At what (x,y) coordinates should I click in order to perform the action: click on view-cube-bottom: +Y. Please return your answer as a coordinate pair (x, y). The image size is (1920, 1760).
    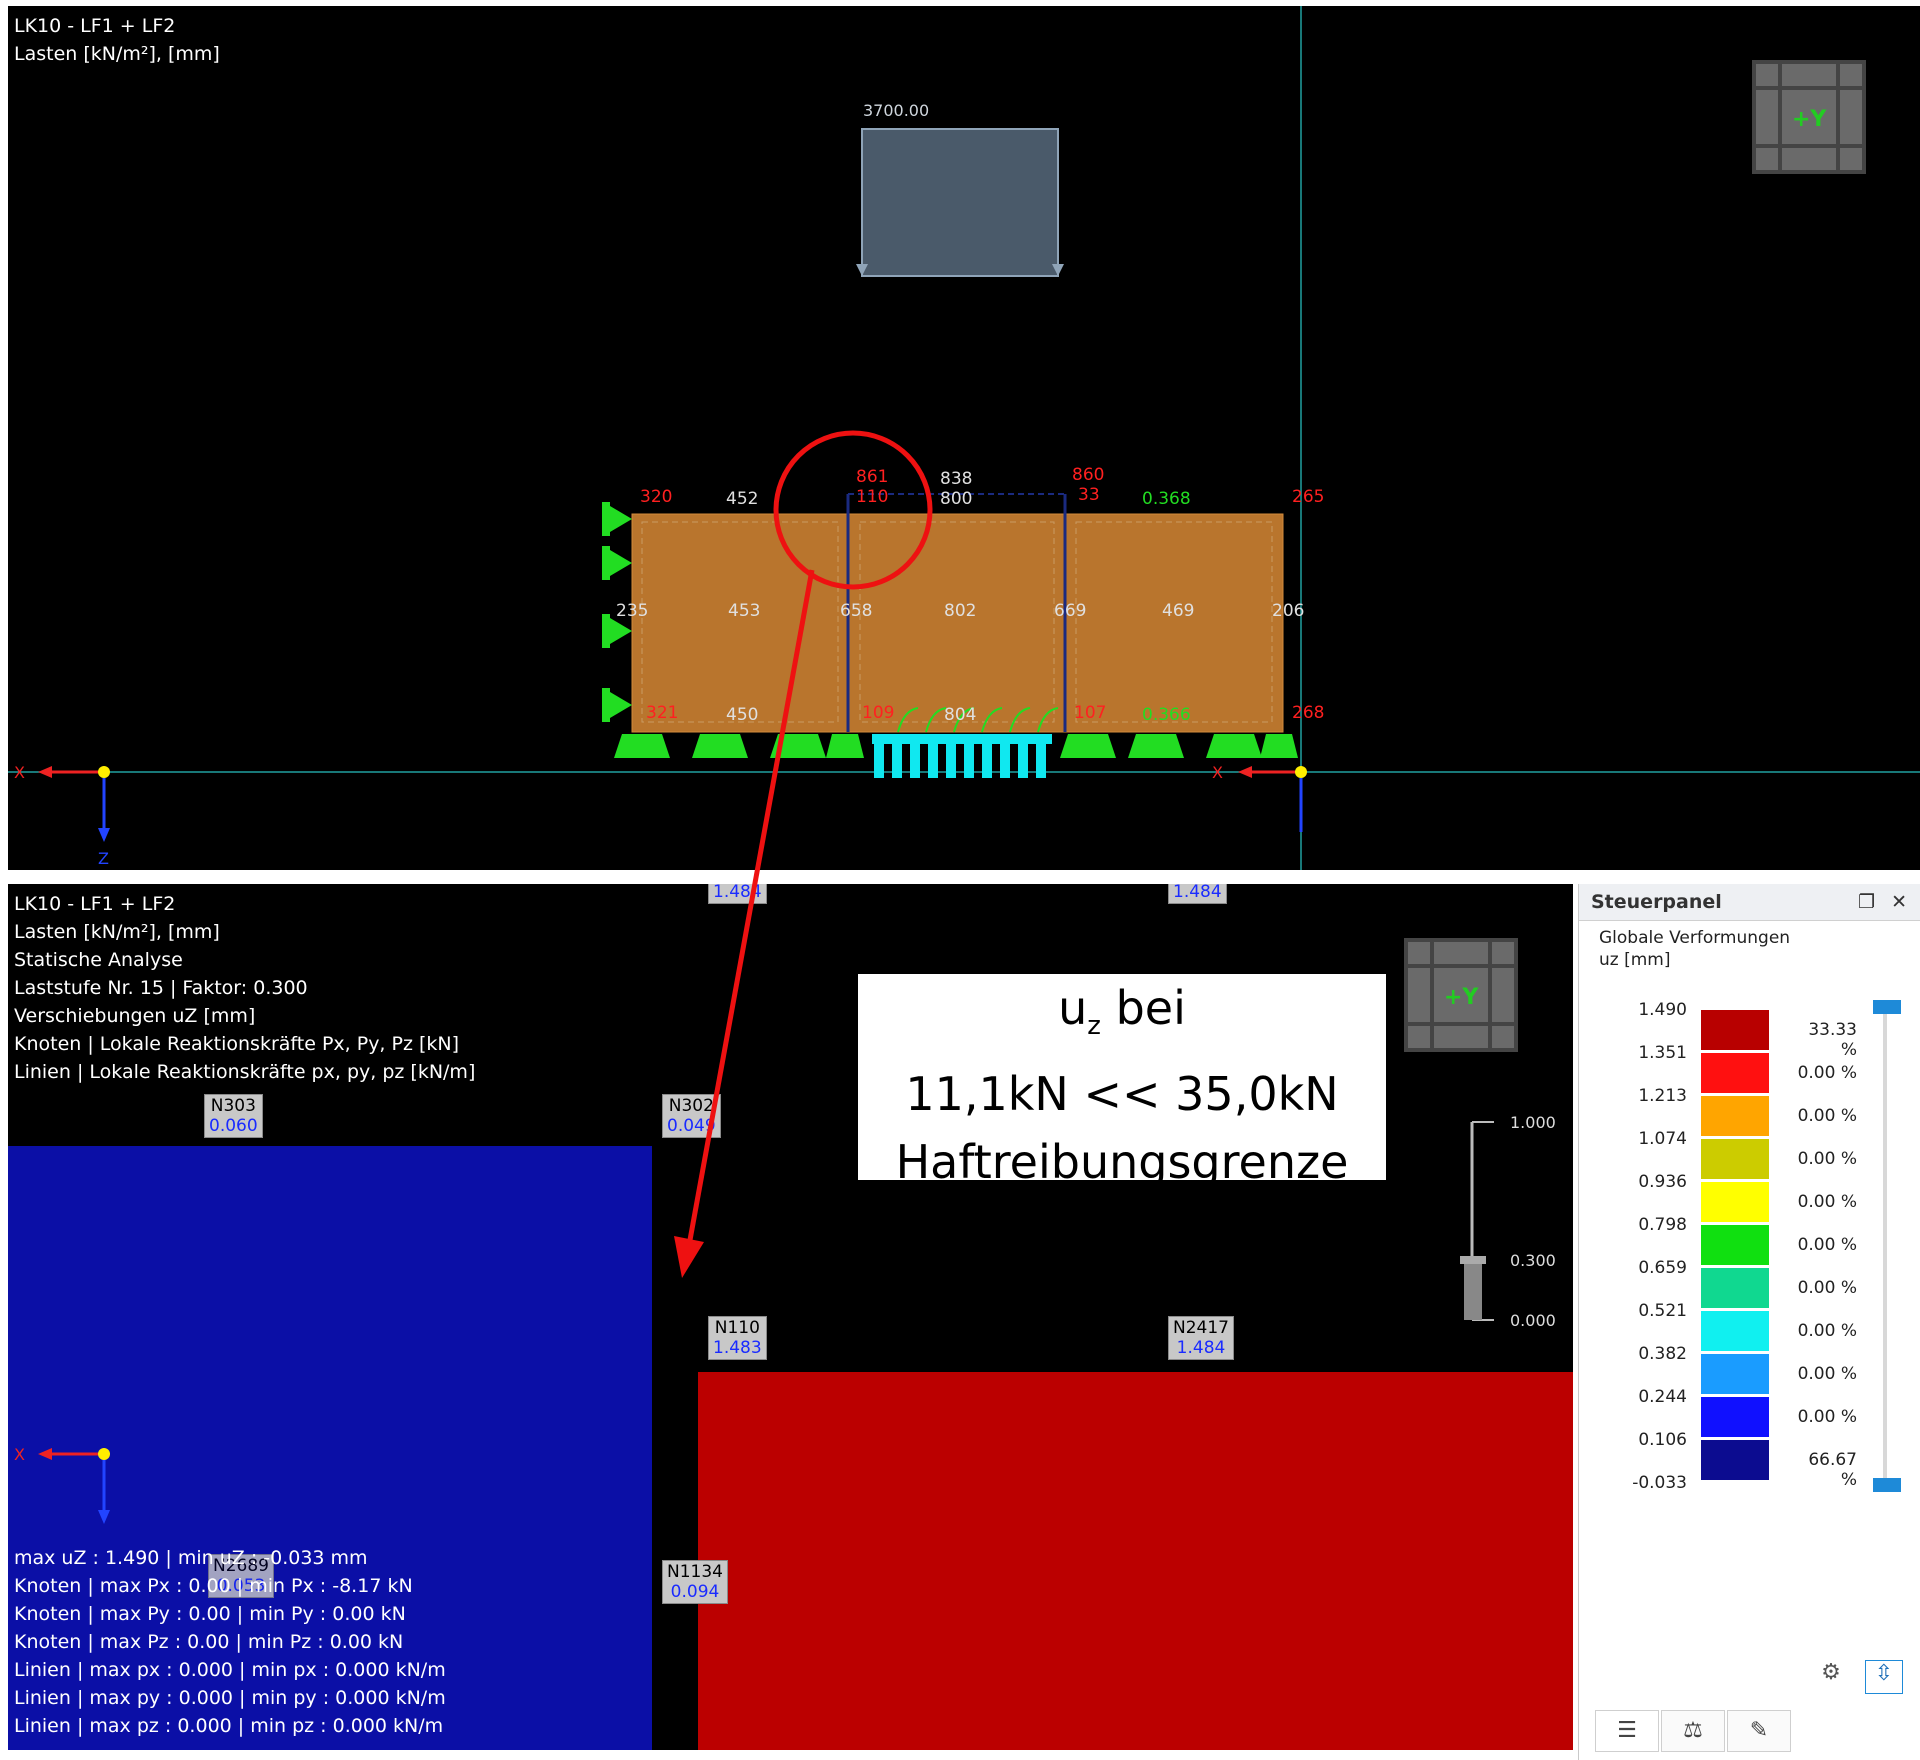
    Looking at the image, I should click on (1461, 995).